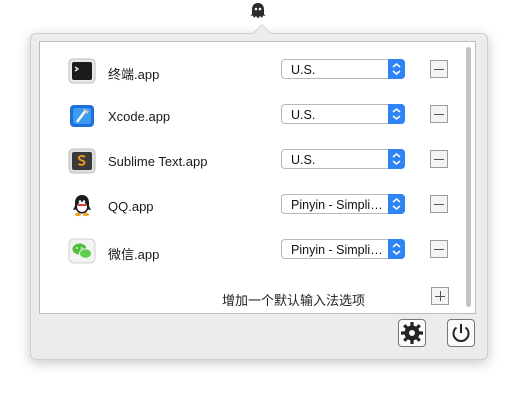 The height and width of the screenshot is (393, 516). I want to click on ghost-icon, so click(258, 11).